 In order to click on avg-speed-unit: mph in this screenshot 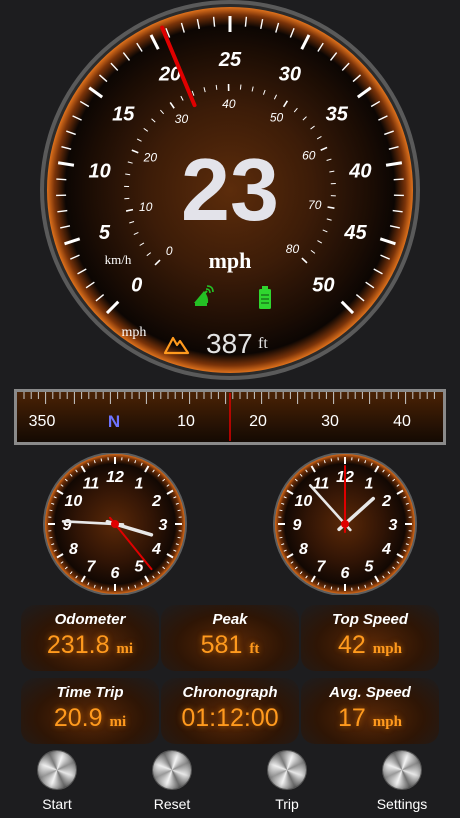, I will do `click(387, 722)`.